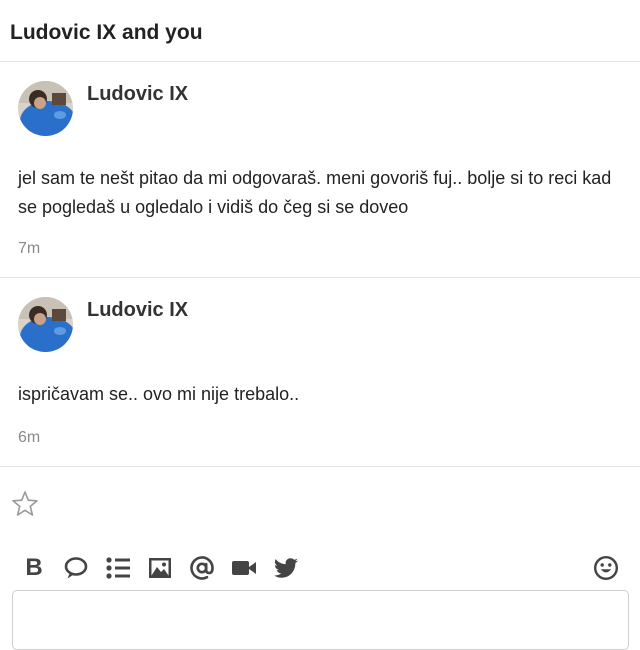  I want to click on message-timestamp: 6m, so click(29, 437).